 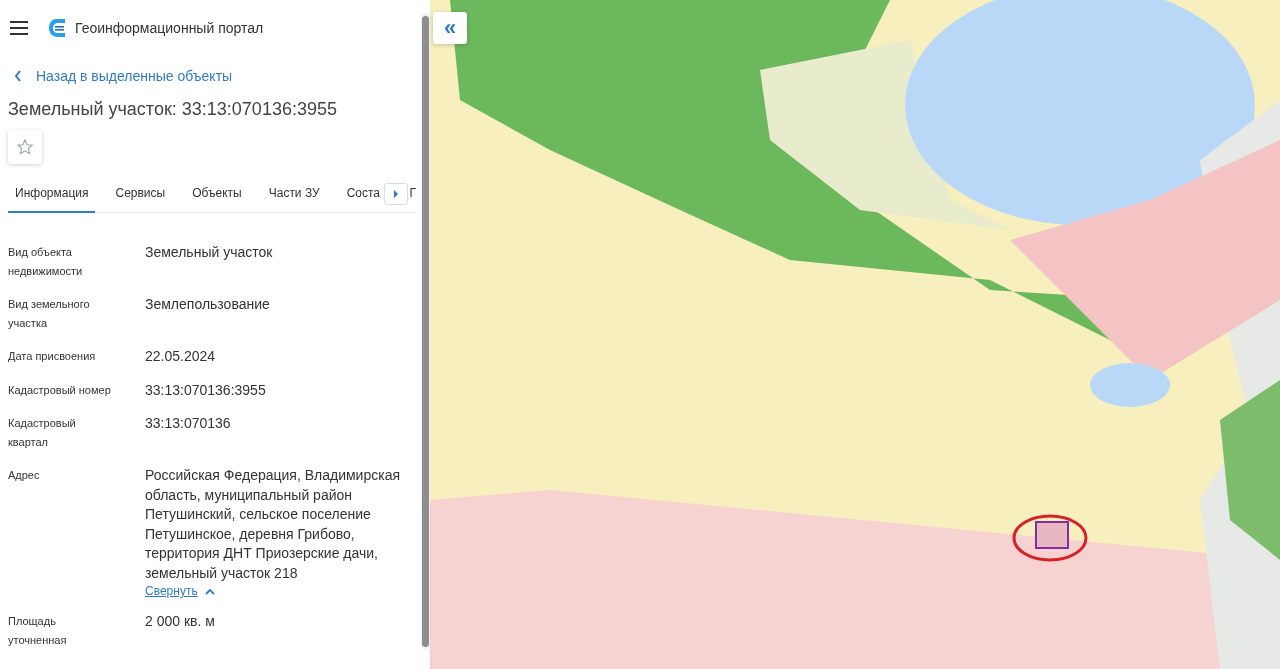 I want to click on collapse-link: Свернуть, so click(x=180, y=591).